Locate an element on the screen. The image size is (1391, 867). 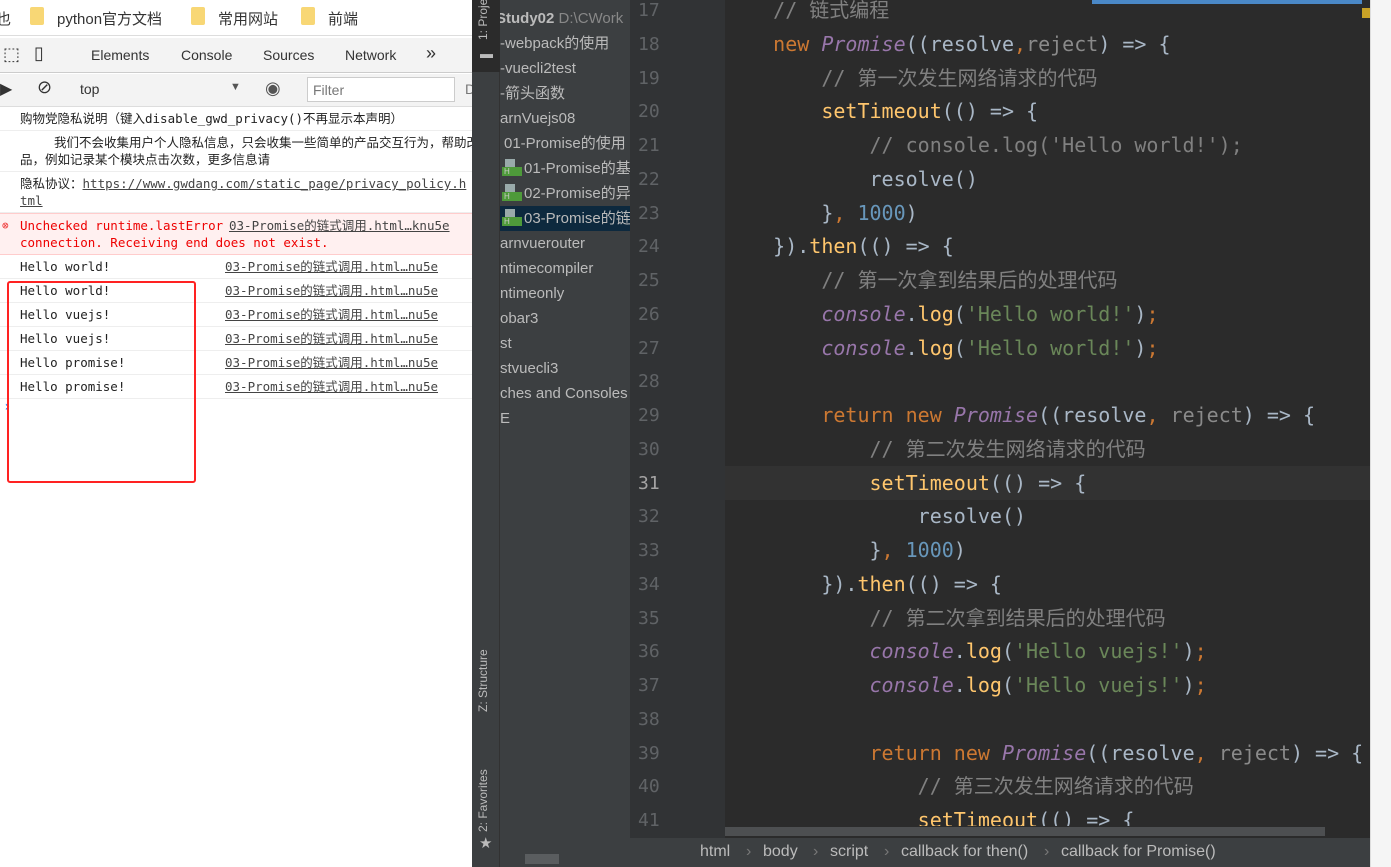
tree-item-label: stvuecli3 is located at coordinates (529, 368).